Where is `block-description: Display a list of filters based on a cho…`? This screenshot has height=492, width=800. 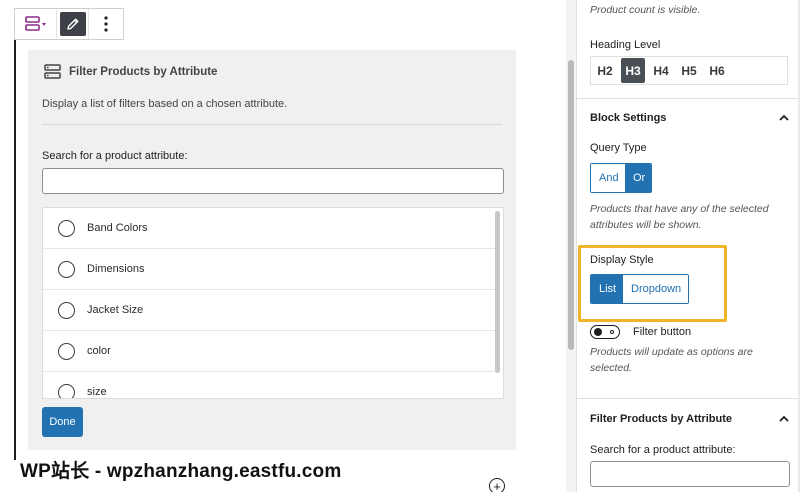
block-description: Display a list of filters based on a cho… is located at coordinates (165, 104).